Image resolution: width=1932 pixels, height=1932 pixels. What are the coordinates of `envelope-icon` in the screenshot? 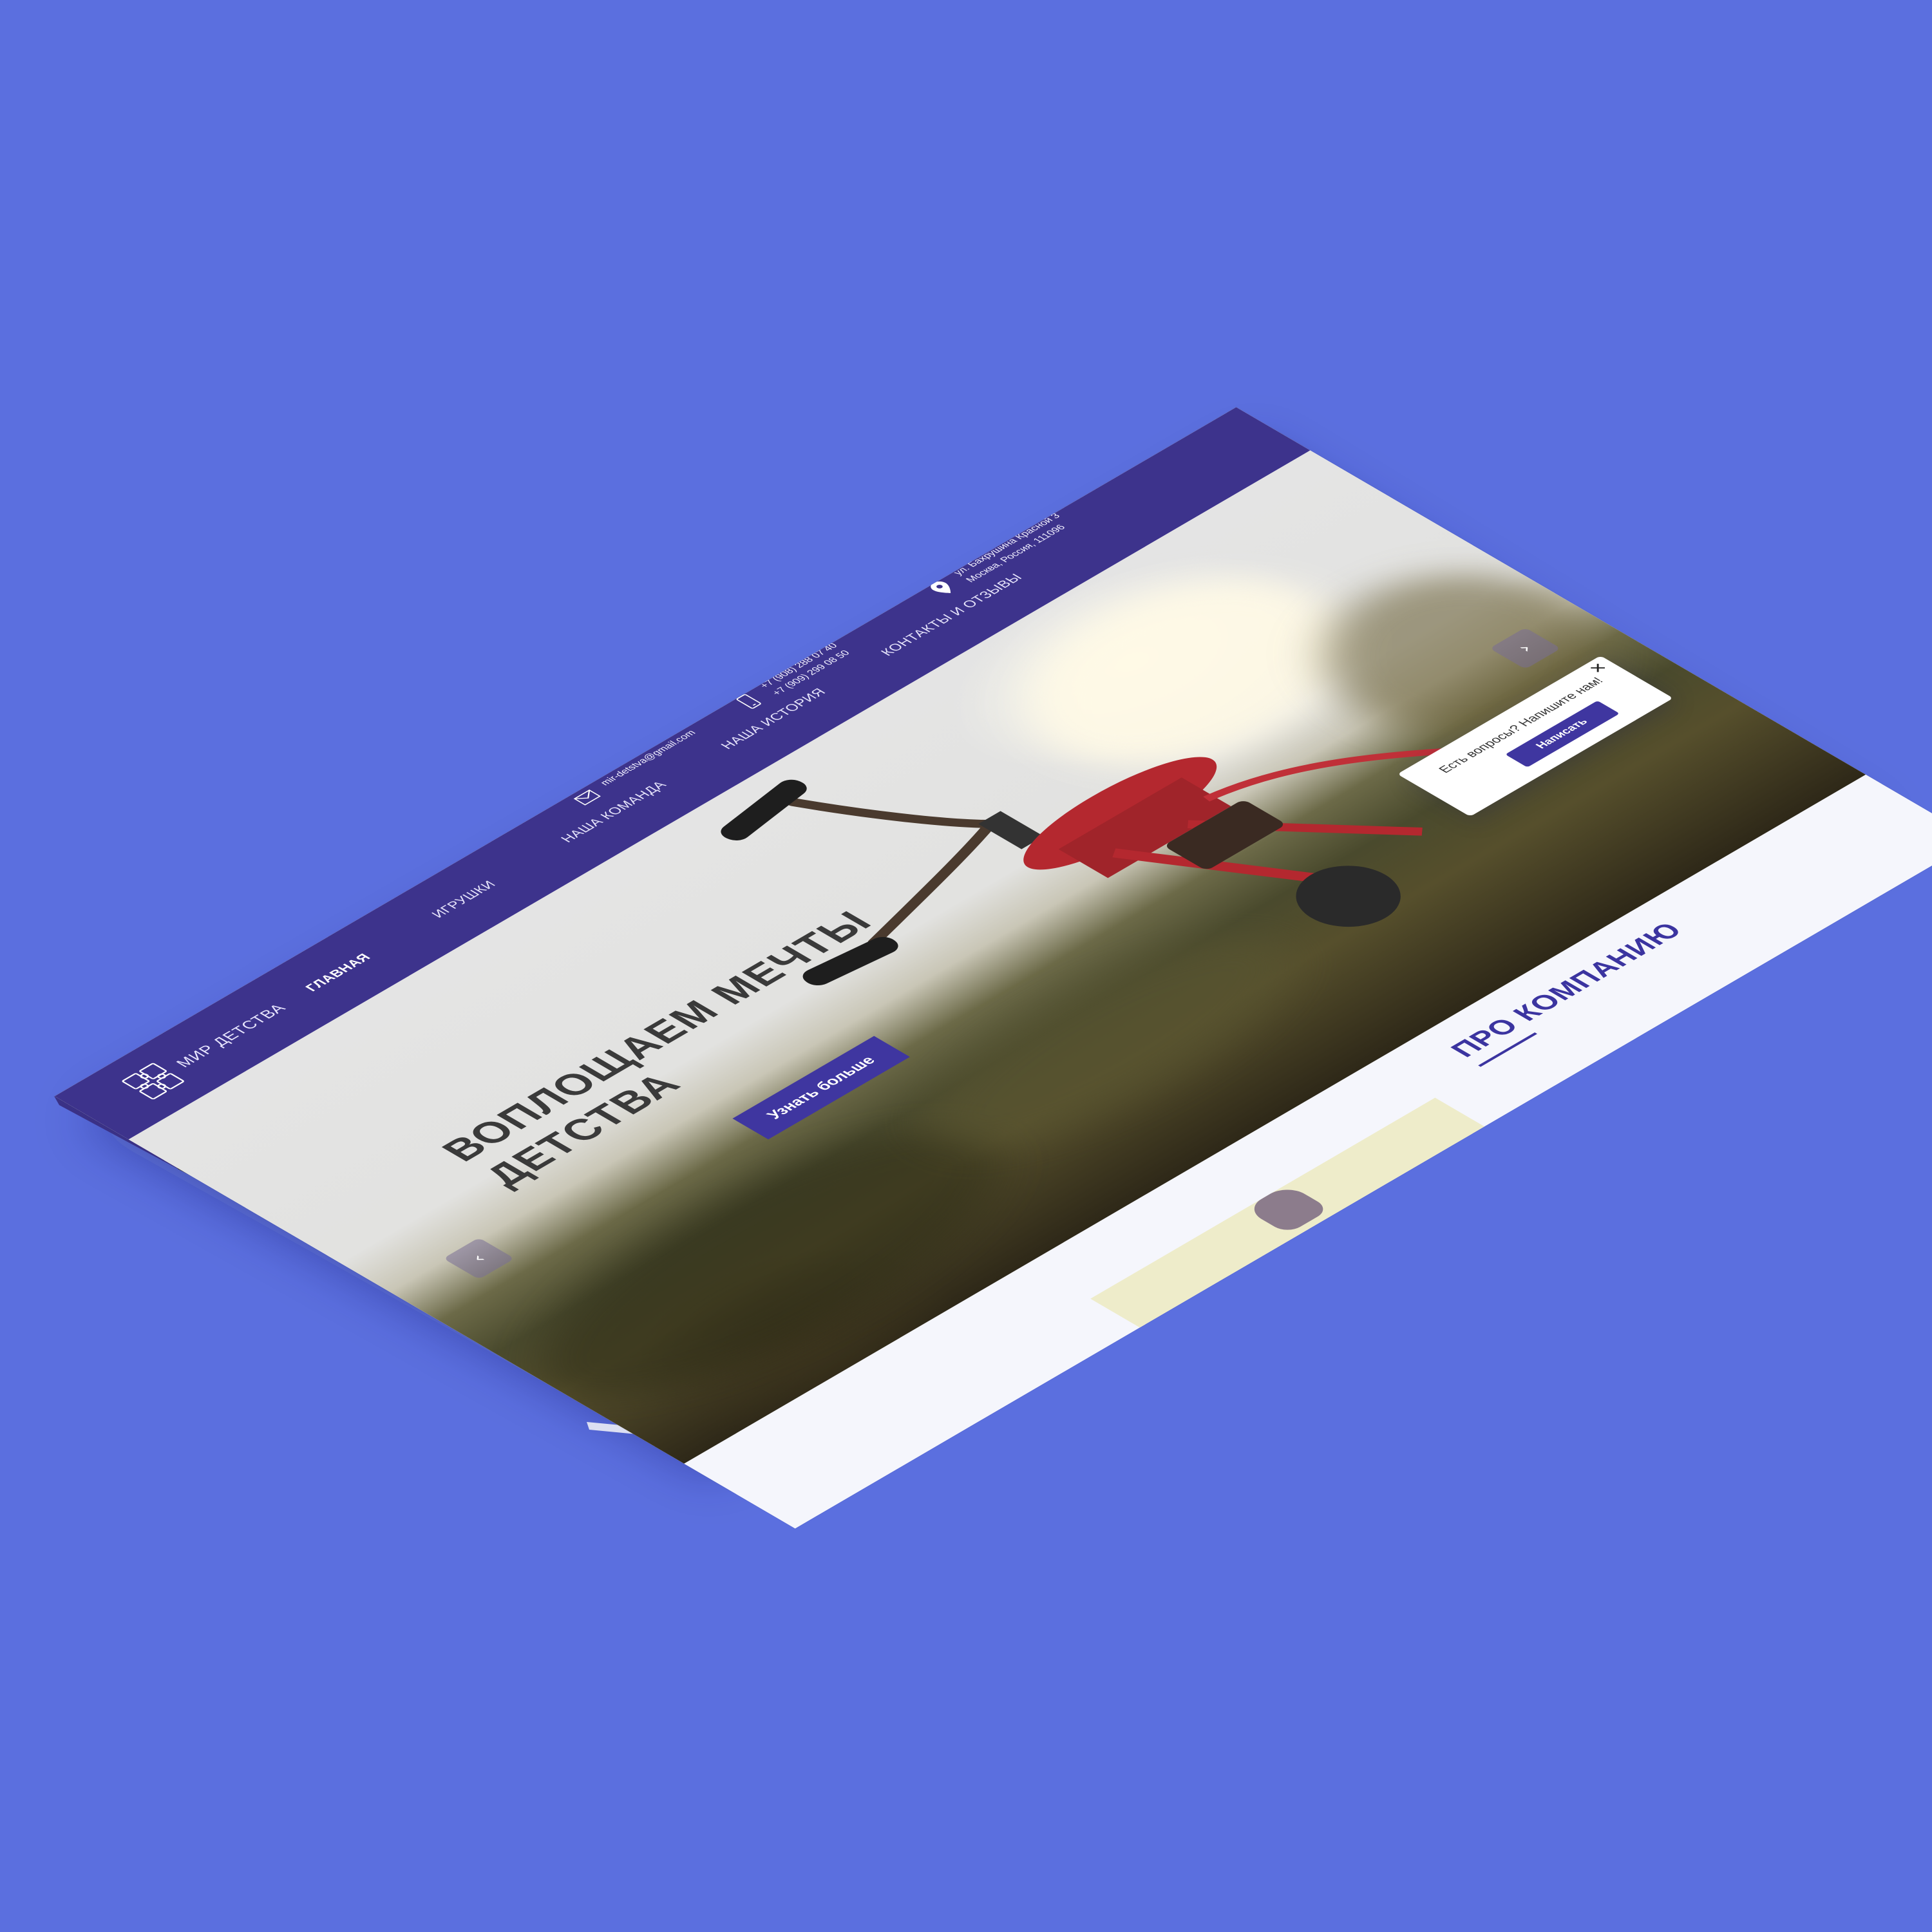 It's located at (587, 797).